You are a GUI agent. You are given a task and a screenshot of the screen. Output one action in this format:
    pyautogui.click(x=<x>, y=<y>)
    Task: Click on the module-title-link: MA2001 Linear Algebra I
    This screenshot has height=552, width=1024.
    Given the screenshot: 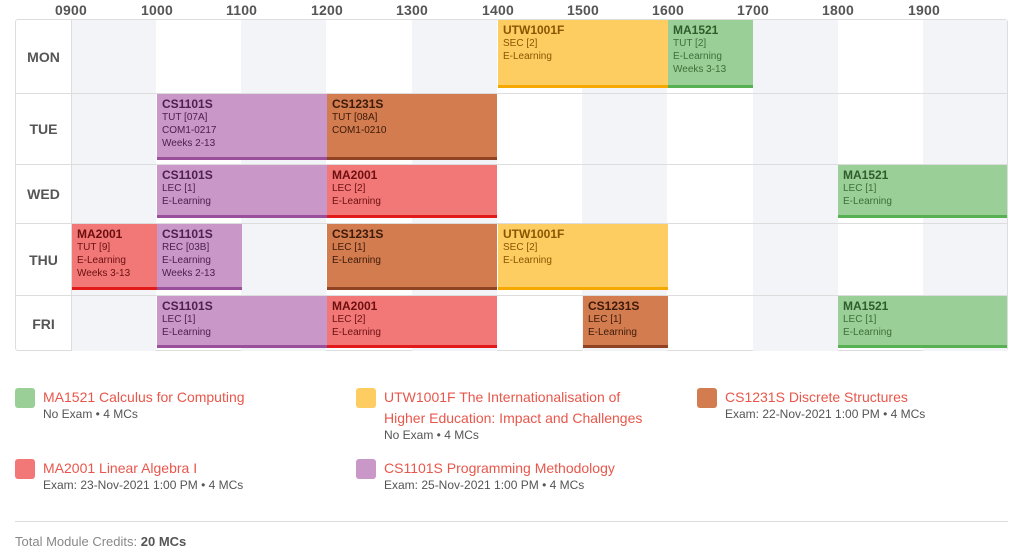 What is the action you would take?
    pyautogui.click(x=120, y=468)
    